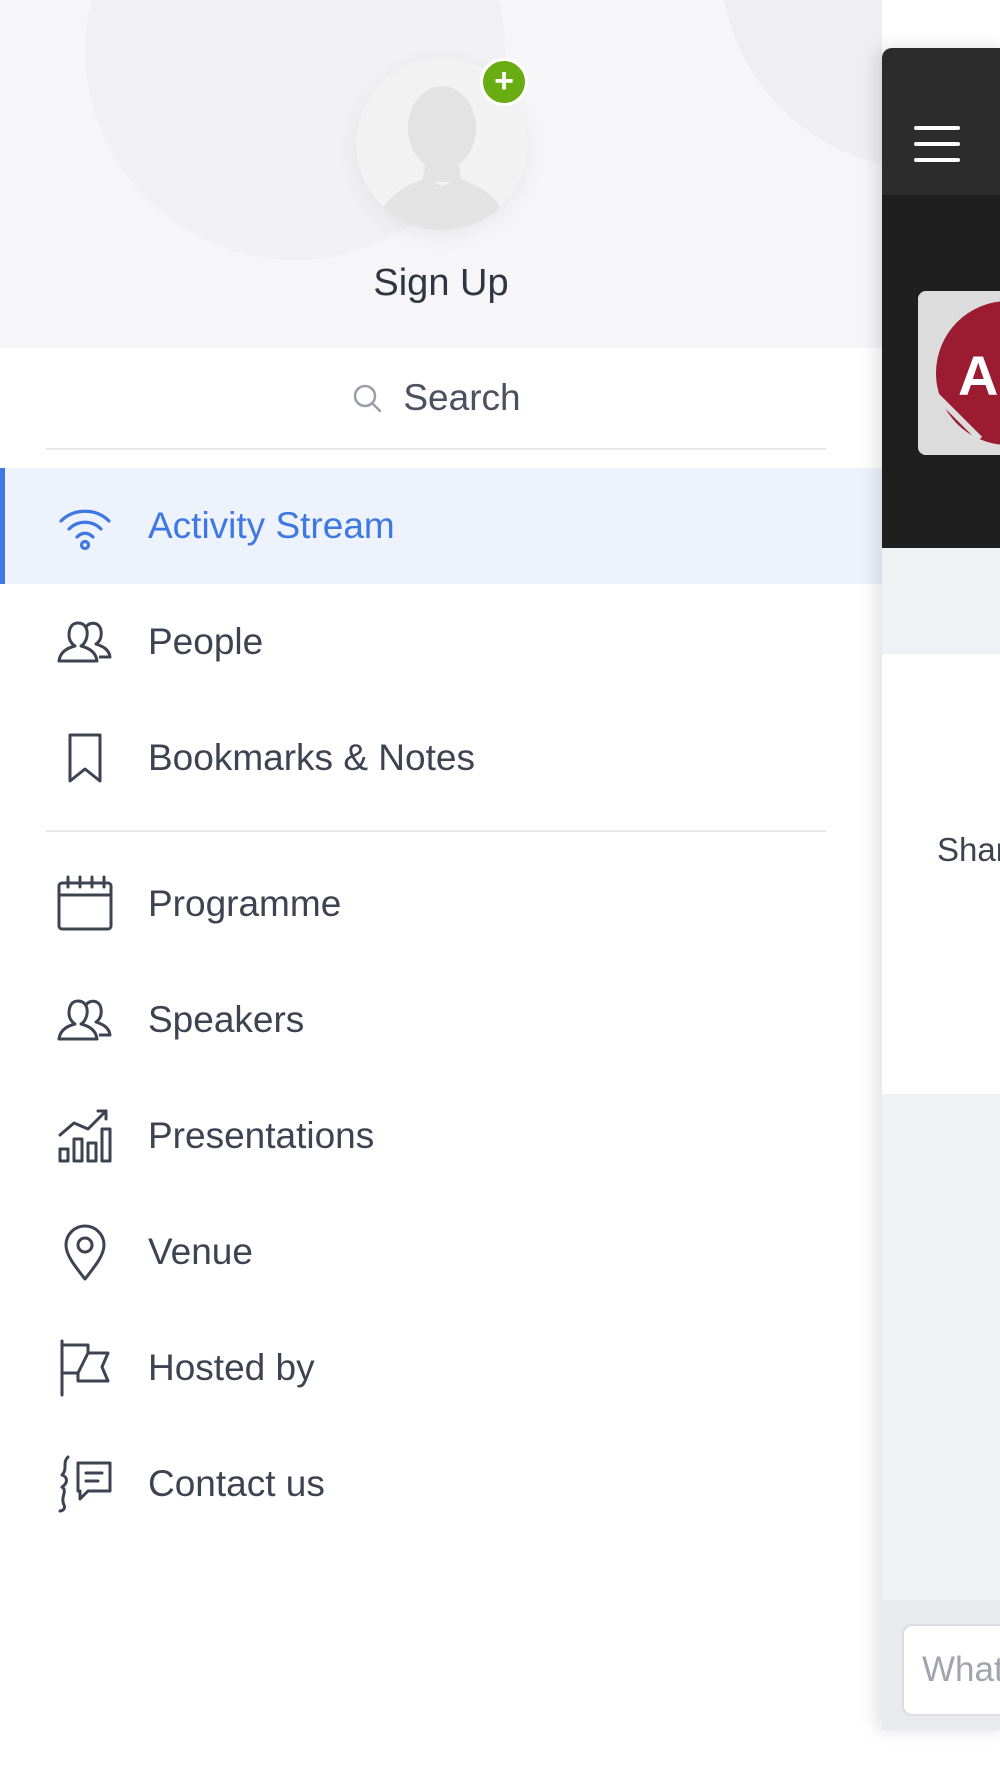  I want to click on menu-label: Contact us, so click(236, 1483).